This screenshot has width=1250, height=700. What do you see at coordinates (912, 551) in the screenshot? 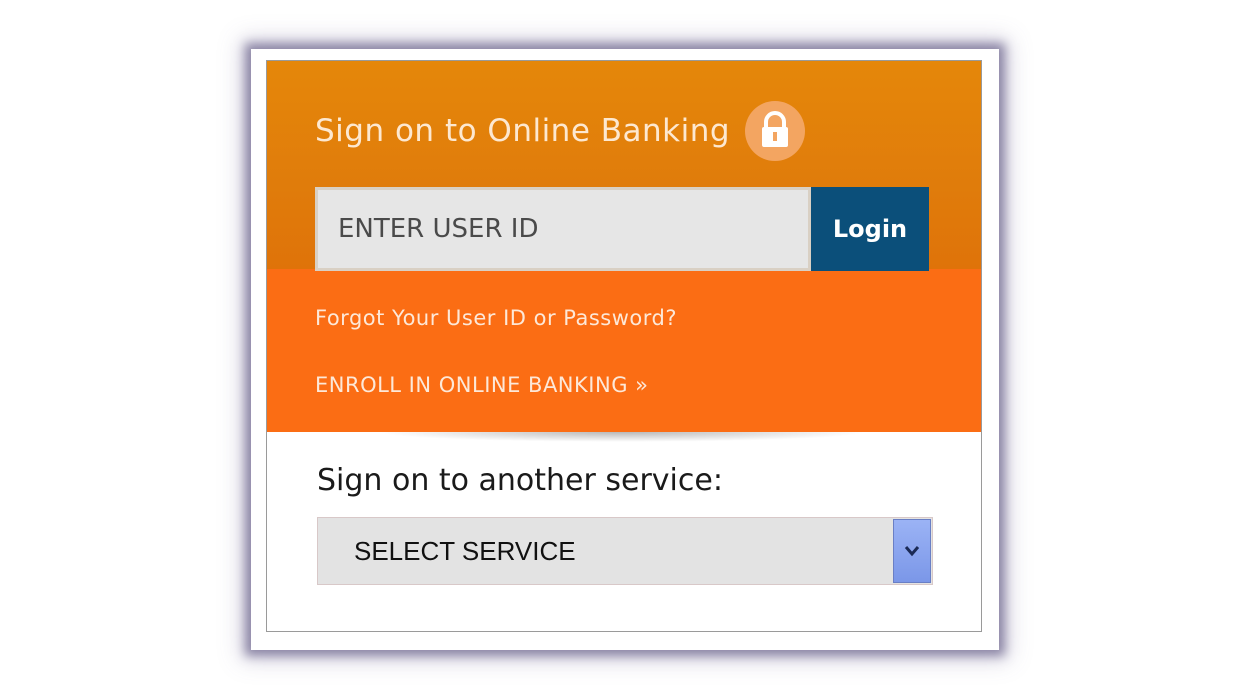
I see `chevron-down-icon` at bounding box center [912, 551].